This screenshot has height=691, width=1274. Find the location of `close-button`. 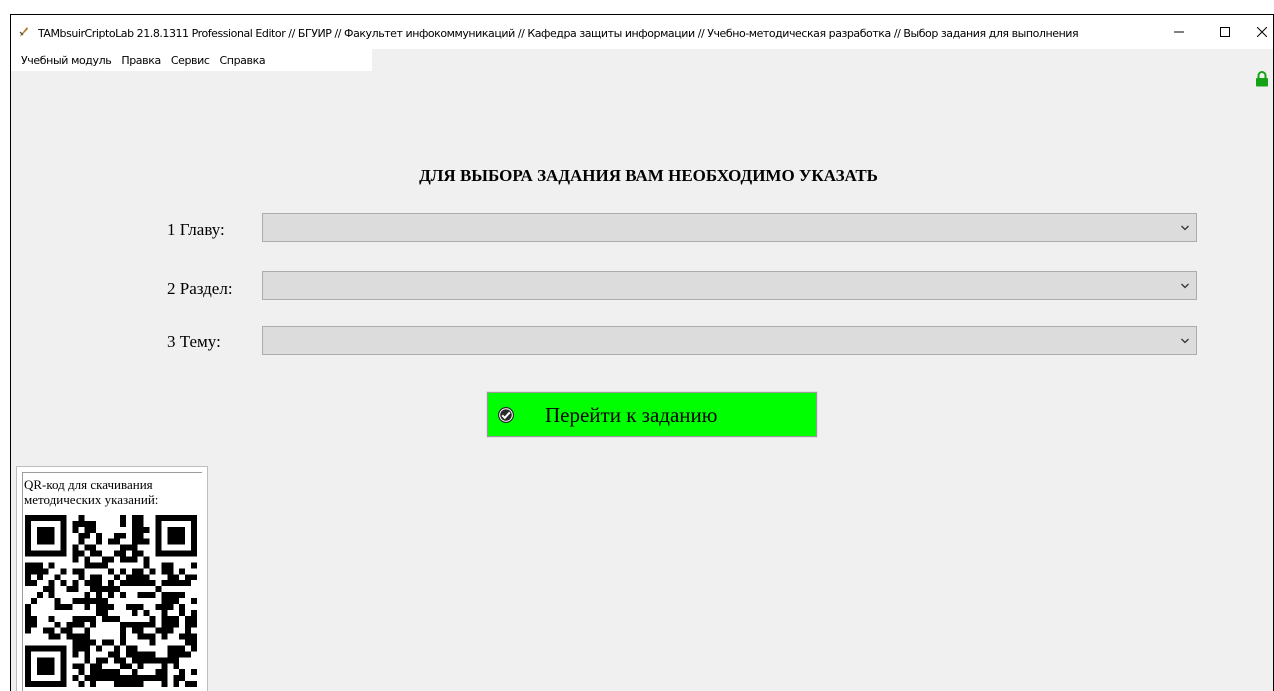

close-button is located at coordinates (1260, 32).